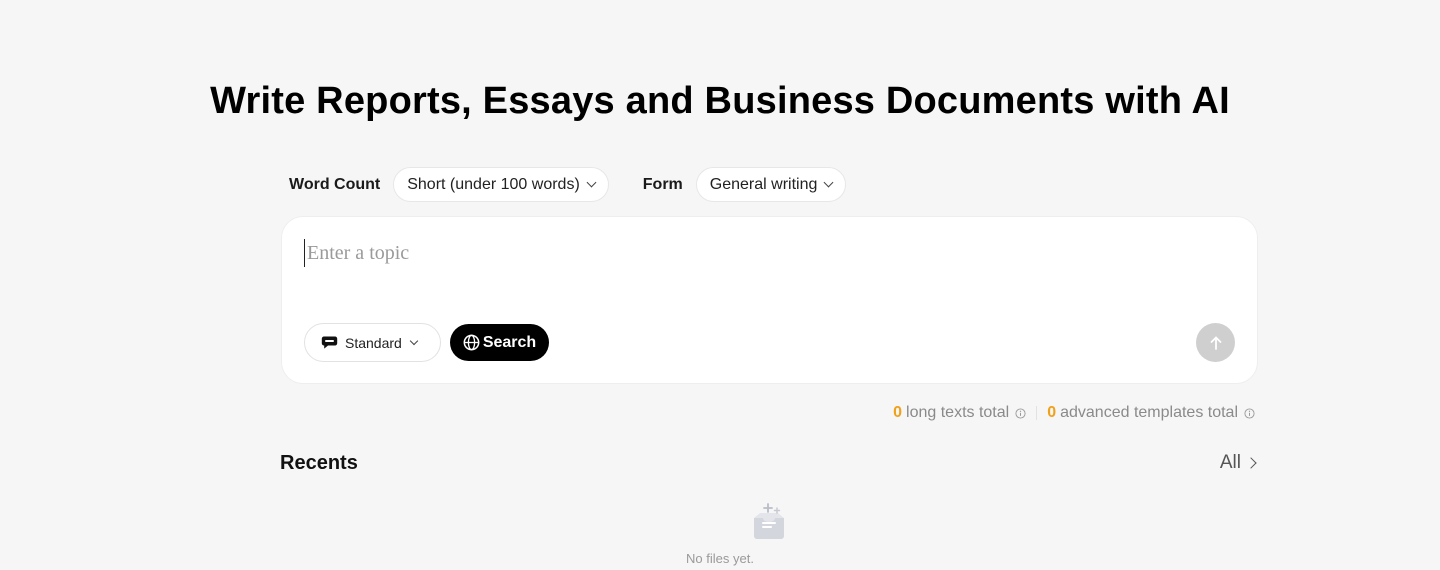 This screenshot has width=1440, height=570. I want to click on view-all-link: All, so click(1238, 463).